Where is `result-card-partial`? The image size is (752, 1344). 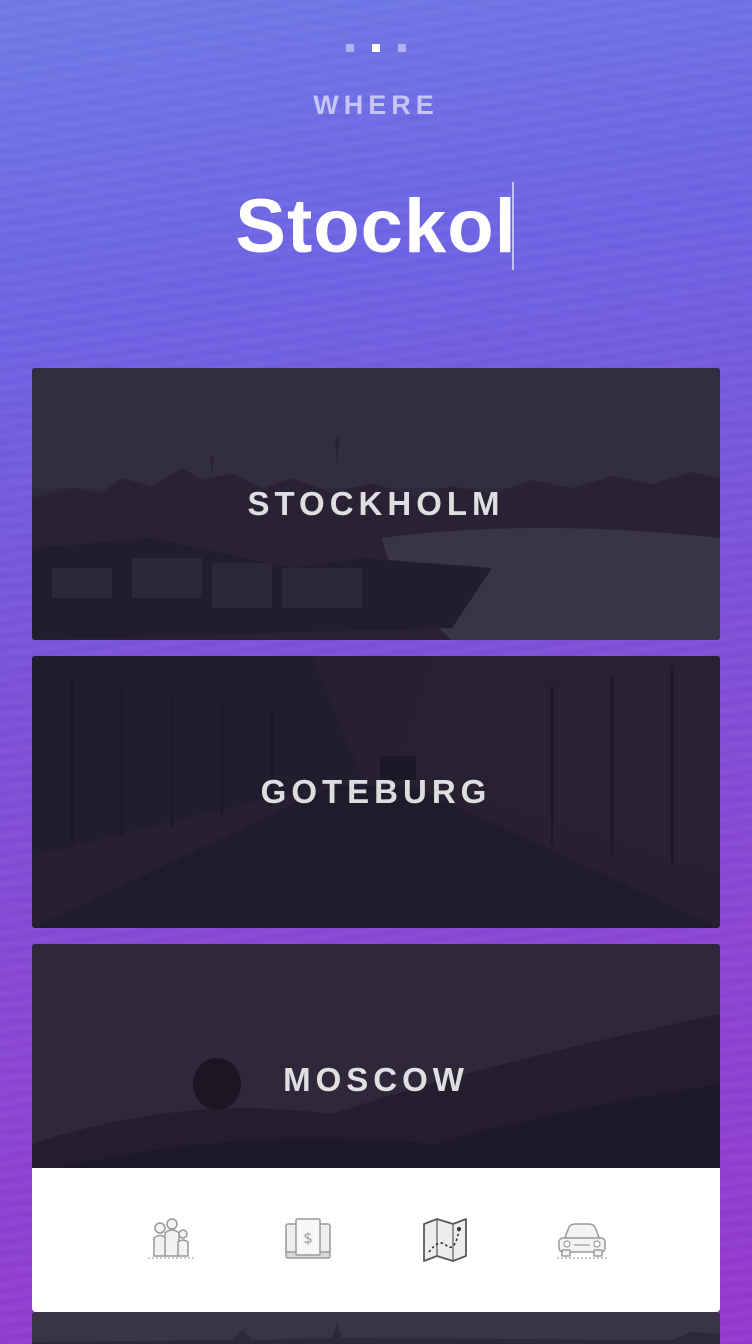
result-card-partial is located at coordinates (376, 1328).